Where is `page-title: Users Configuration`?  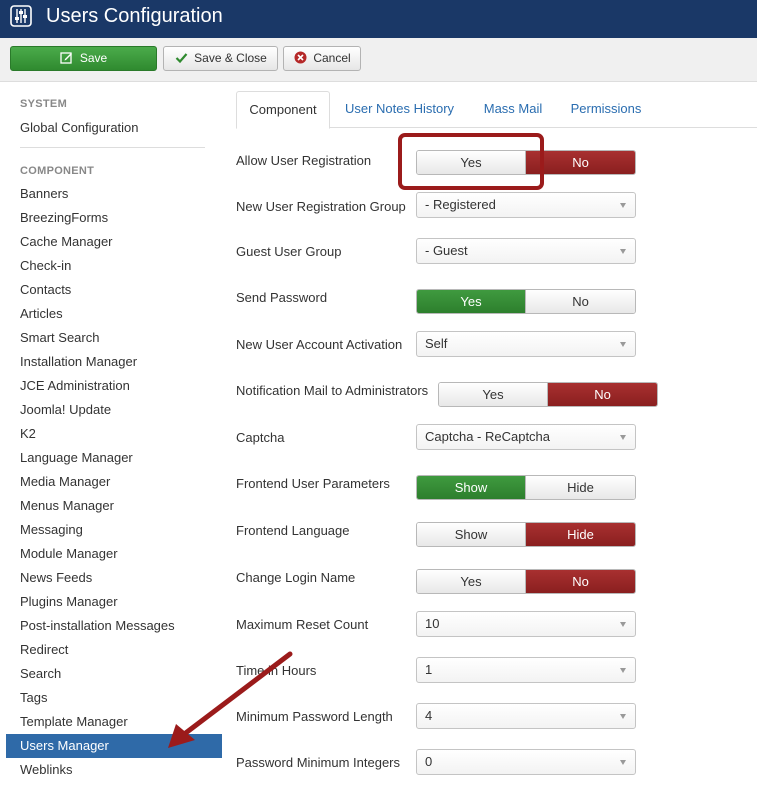
page-title: Users Configuration is located at coordinates (134, 16).